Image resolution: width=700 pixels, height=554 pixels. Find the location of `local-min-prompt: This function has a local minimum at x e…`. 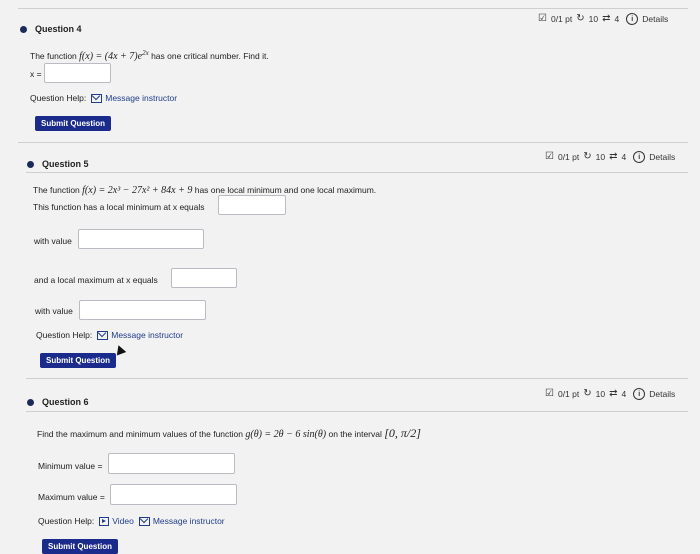

local-min-prompt: This function has a local minimum at x e… is located at coordinates (119, 207).